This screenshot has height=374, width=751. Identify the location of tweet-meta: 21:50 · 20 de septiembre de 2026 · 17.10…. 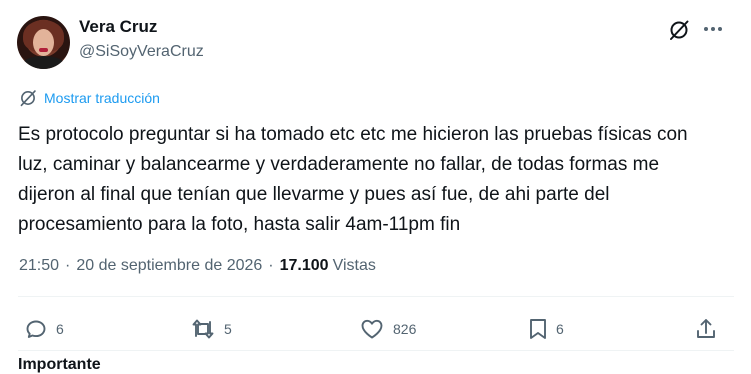
(197, 266).